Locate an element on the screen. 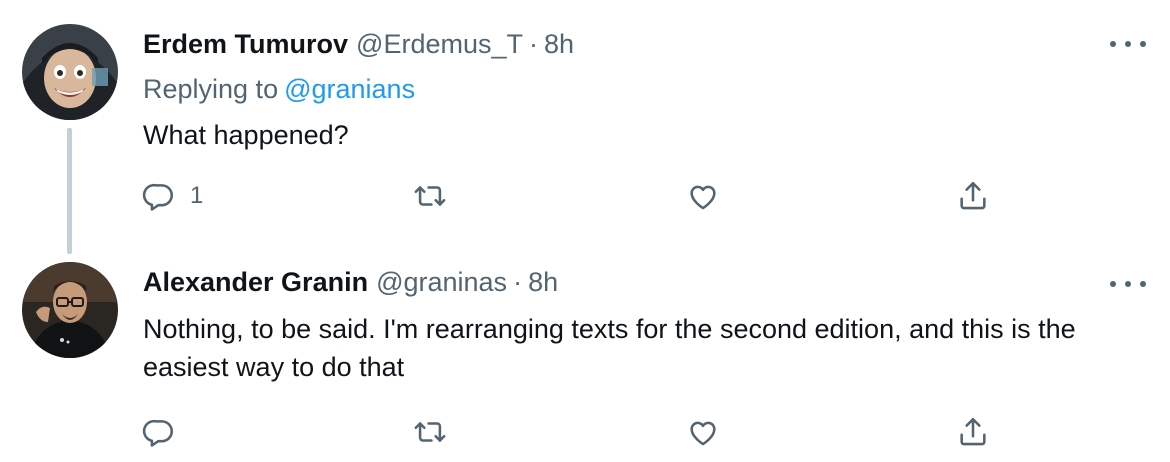 The width and height of the screenshot is (1170, 462). replying-to: Replying to @granians is located at coordinates (279, 89).